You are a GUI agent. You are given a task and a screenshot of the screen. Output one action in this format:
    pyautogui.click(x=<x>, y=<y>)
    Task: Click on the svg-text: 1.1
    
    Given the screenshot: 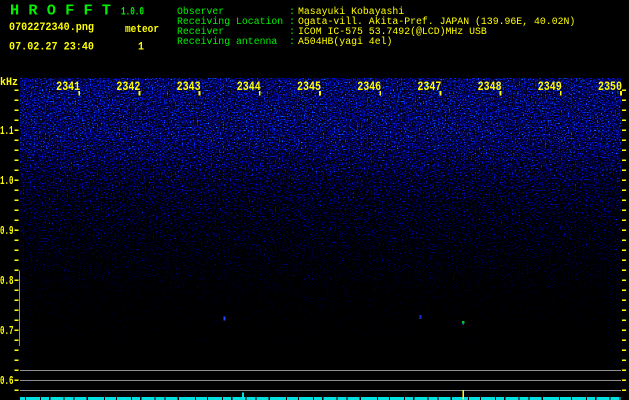 What is the action you would take?
    pyautogui.click(x=7, y=131)
    